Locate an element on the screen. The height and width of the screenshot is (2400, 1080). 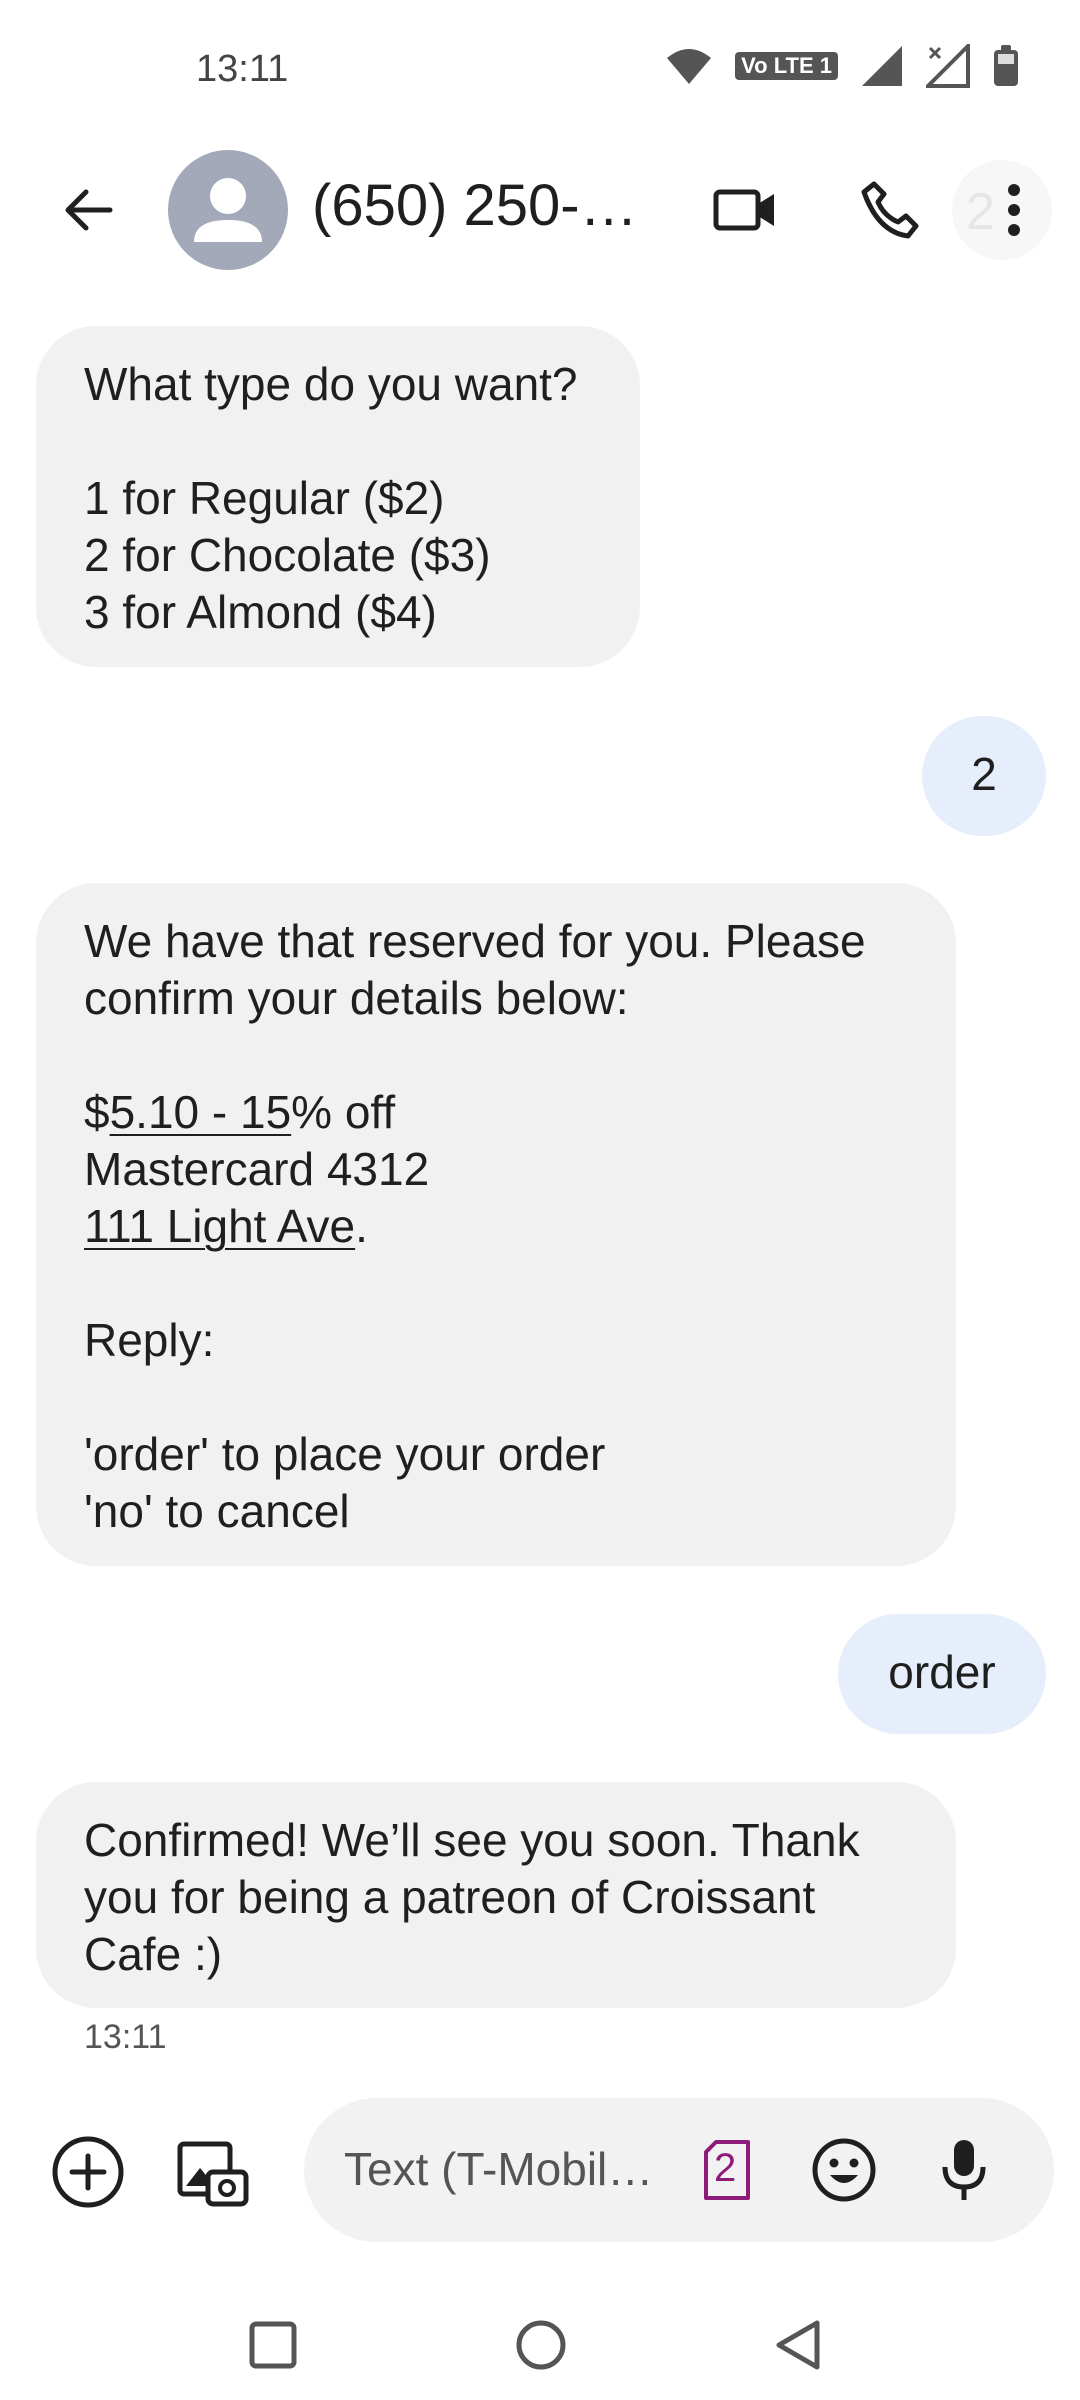
signal-no-service-icon is located at coordinates (948, 66).